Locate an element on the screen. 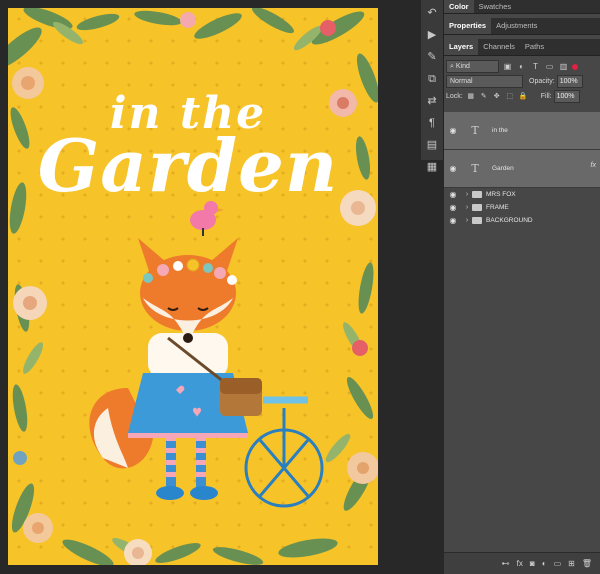 The height and width of the screenshot is (574, 600). lock-label: Lock: is located at coordinates (454, 96).